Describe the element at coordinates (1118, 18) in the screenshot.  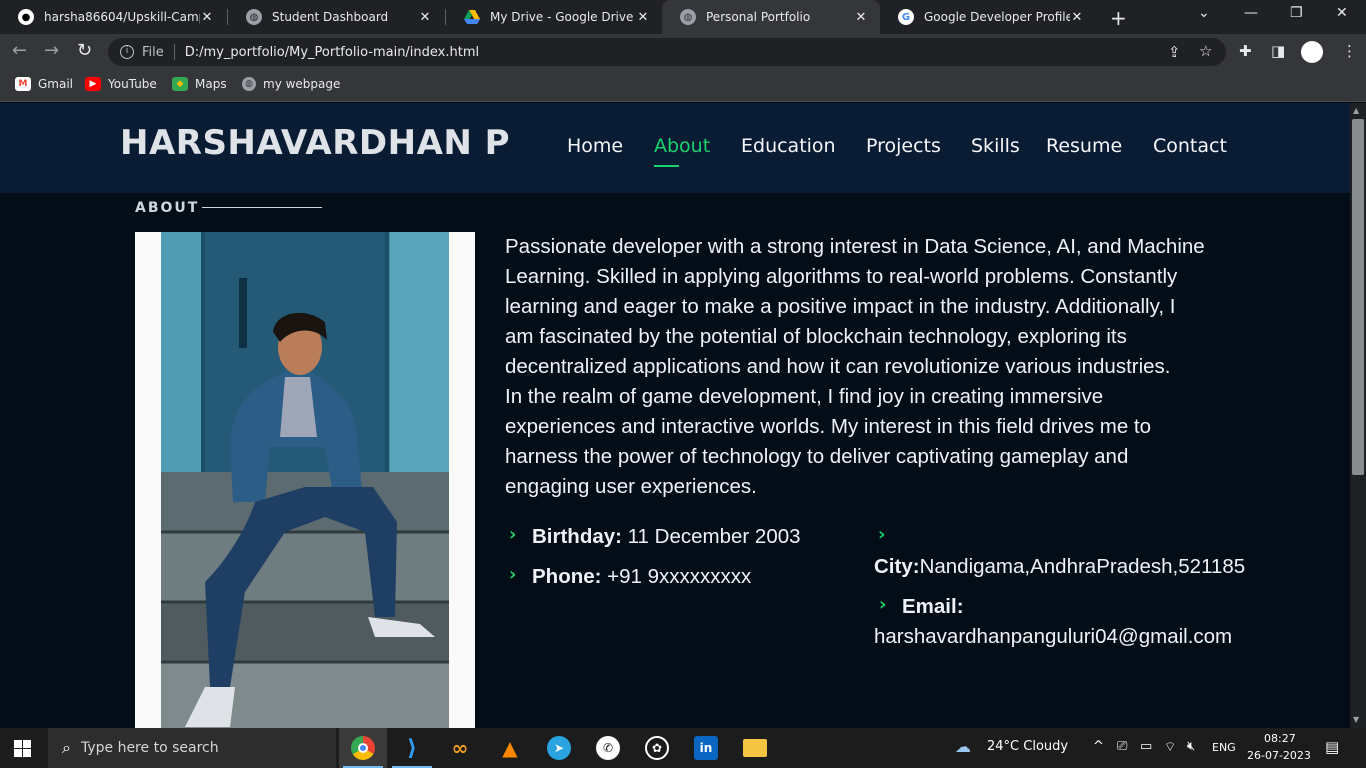
I see `new-tab-plus-icon: +` at that location.